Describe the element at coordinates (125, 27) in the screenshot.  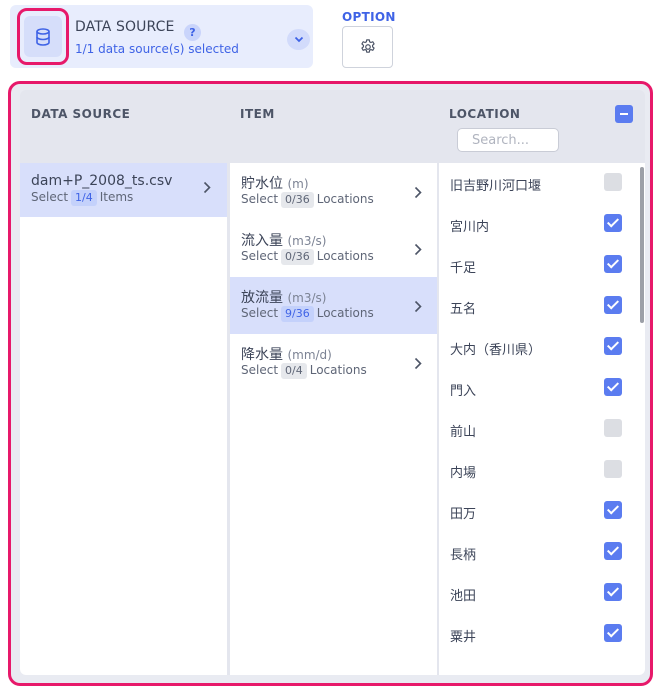
I see `data-source-title: DATA SOURCE` at that location.